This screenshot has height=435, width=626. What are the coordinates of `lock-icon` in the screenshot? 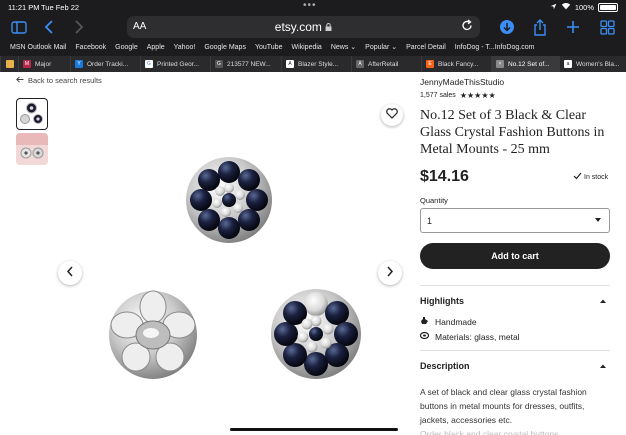 It's located at (328, 27).